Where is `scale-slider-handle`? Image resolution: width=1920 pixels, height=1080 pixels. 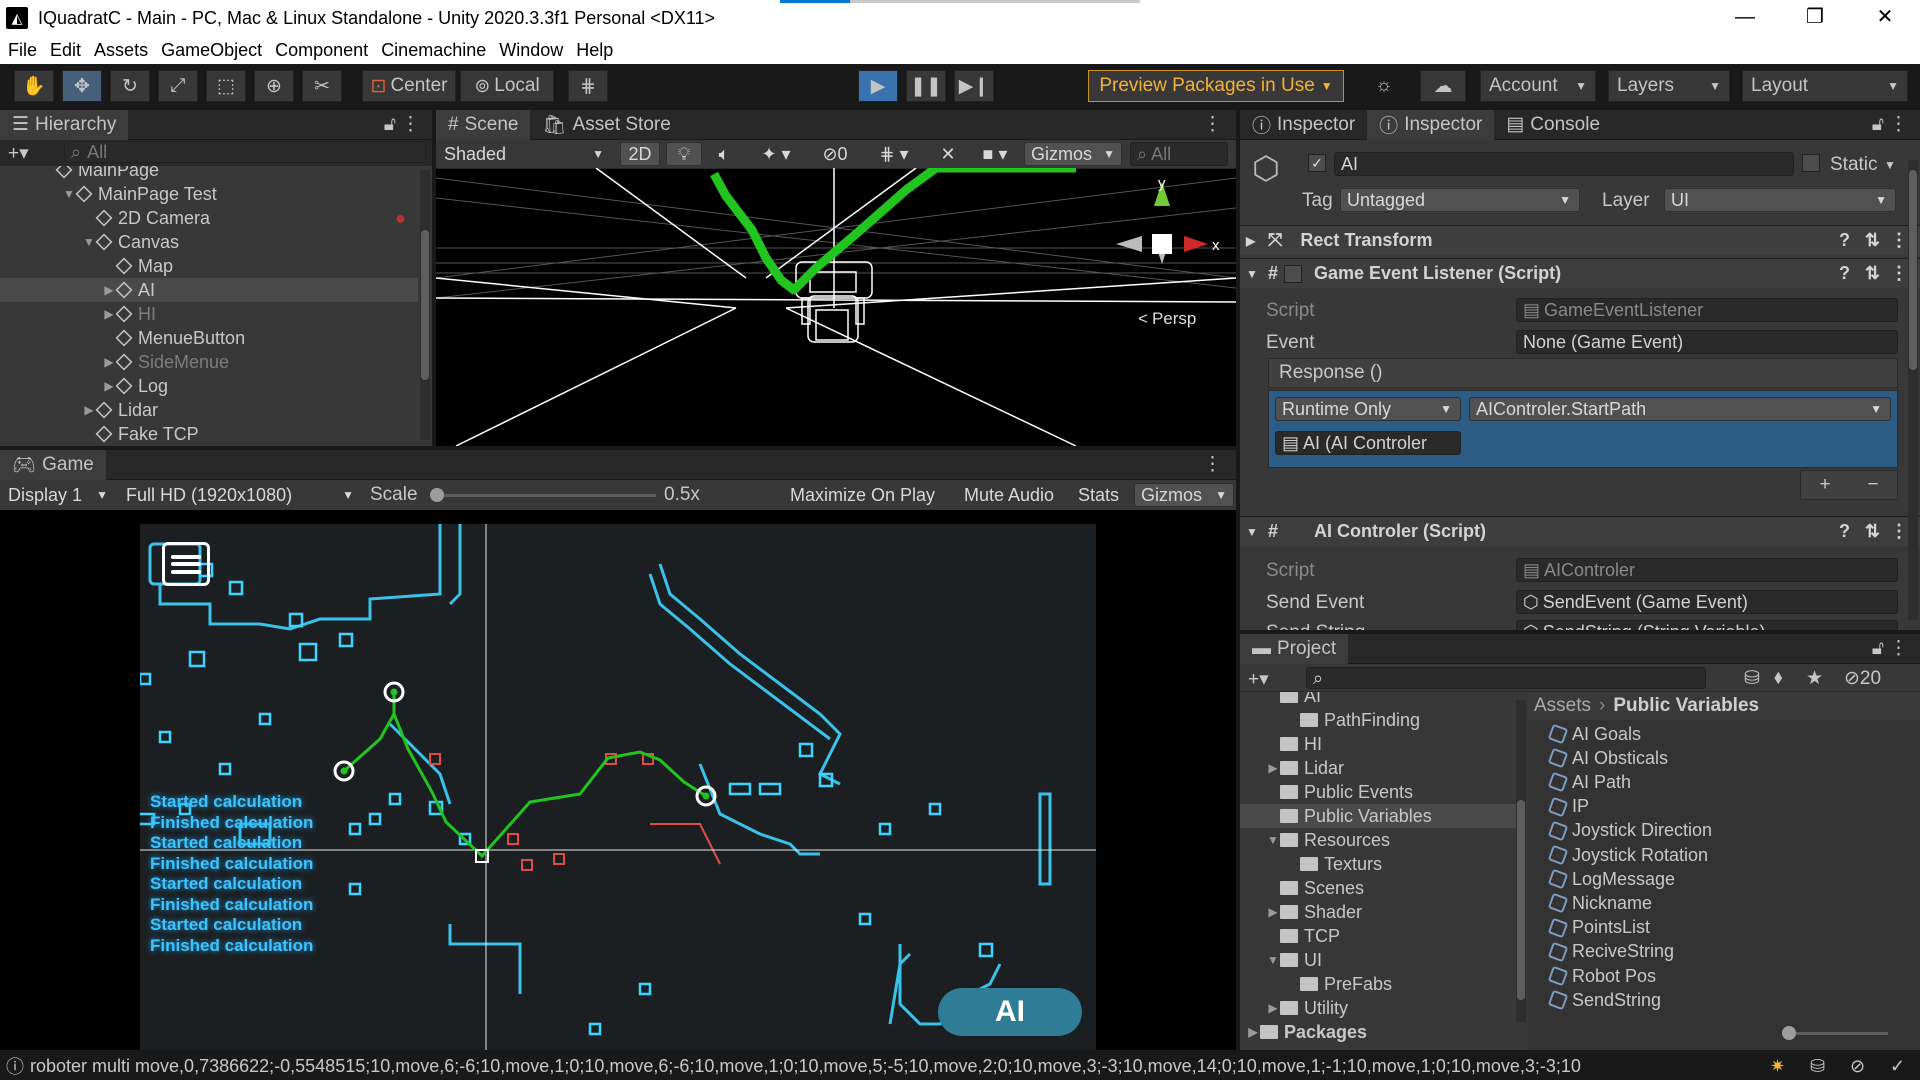
scale-slider-handle is located at coordinates (437, 495).